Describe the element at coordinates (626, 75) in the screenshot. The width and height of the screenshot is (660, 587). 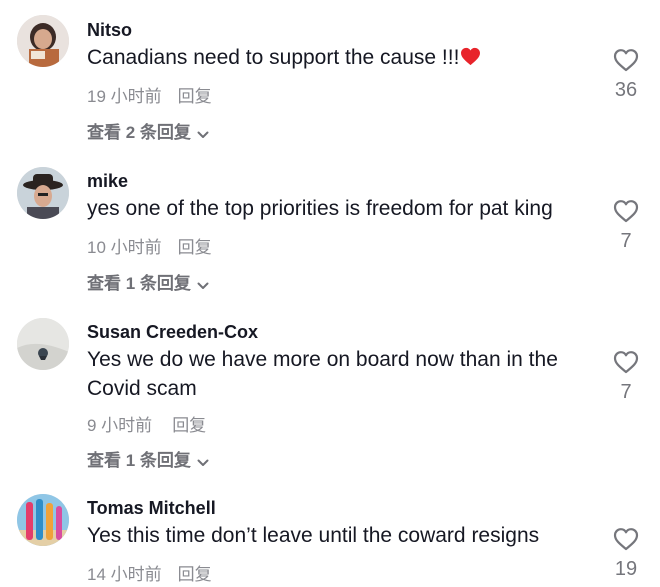
I see `like-button: 36` at that location.